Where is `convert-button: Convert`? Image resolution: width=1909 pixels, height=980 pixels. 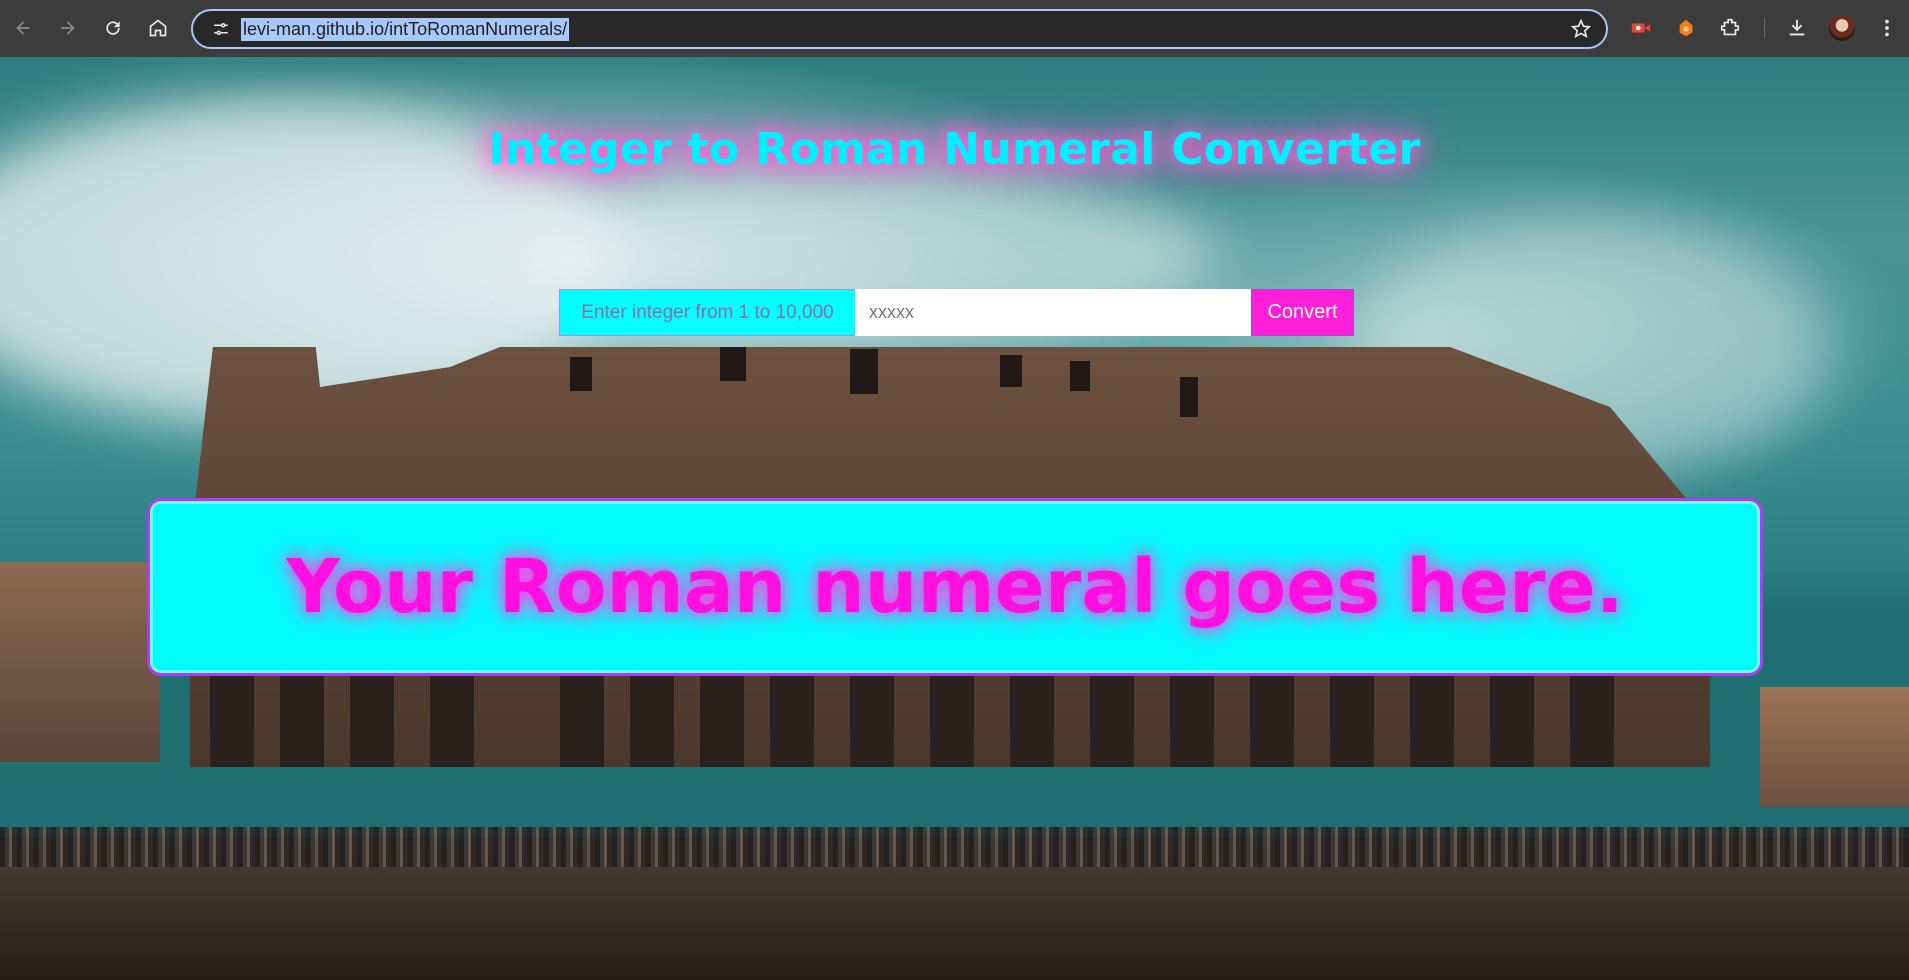 convert-button: Convert is located at coordinates (1302, 312).